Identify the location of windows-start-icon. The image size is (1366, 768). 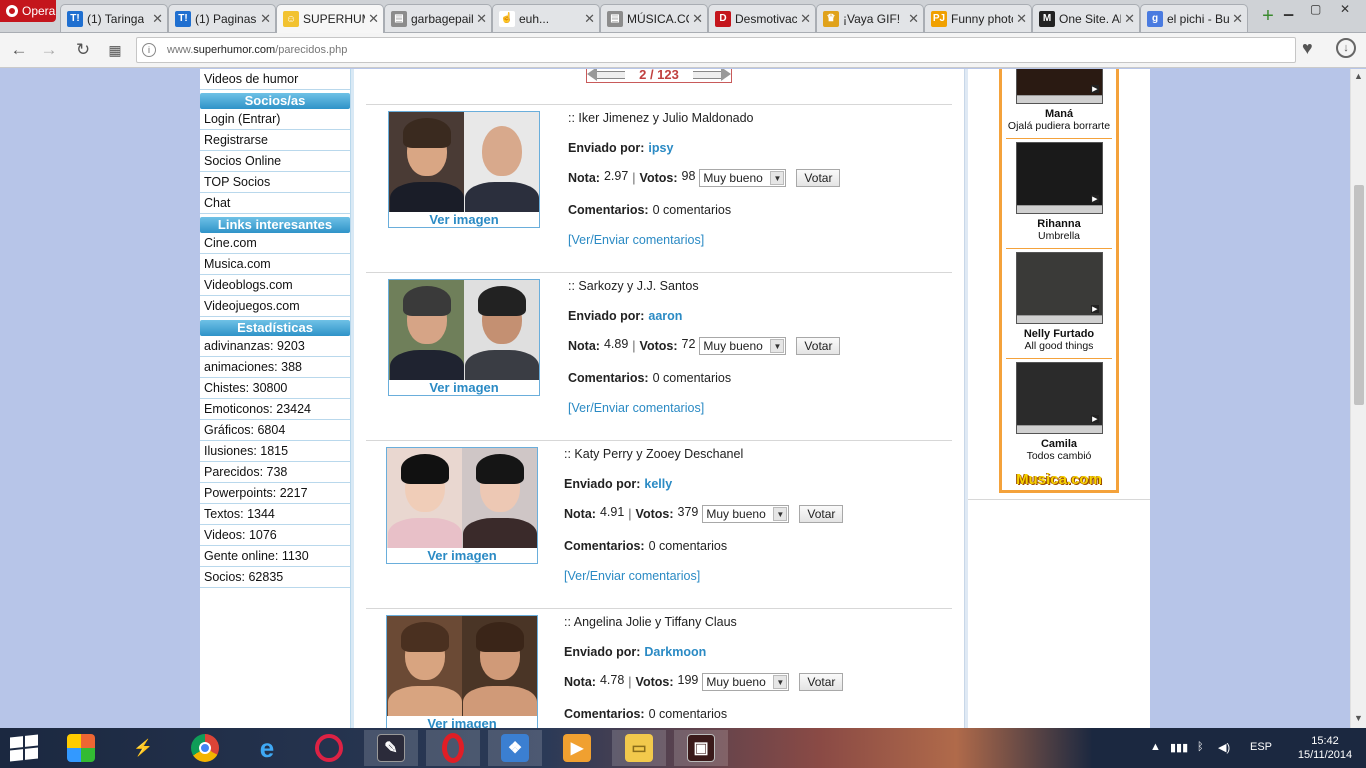
(24, 748).